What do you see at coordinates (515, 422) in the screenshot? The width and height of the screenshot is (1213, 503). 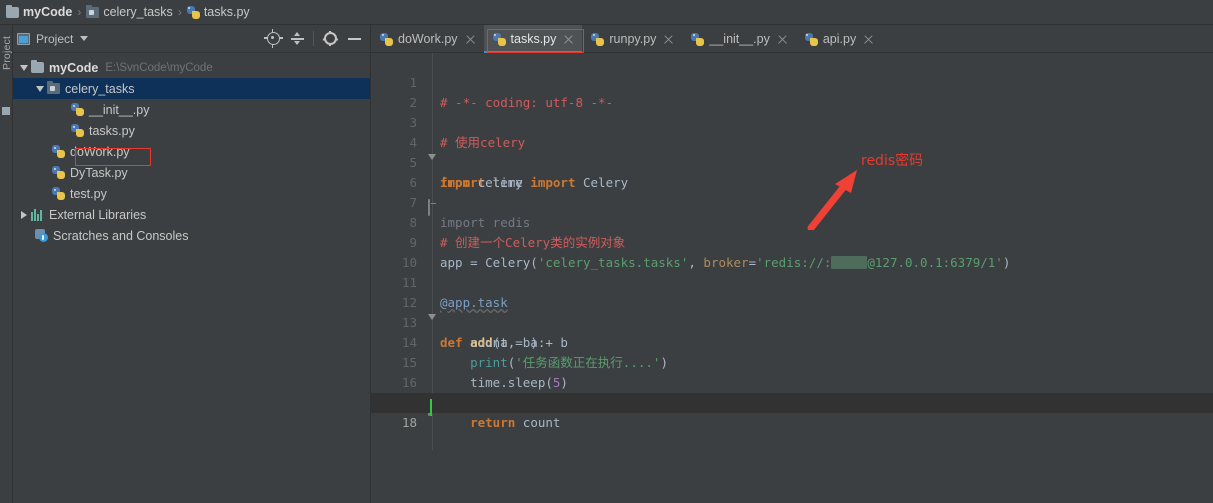 I see `code-text: return count` at bounding box center [515, 422].